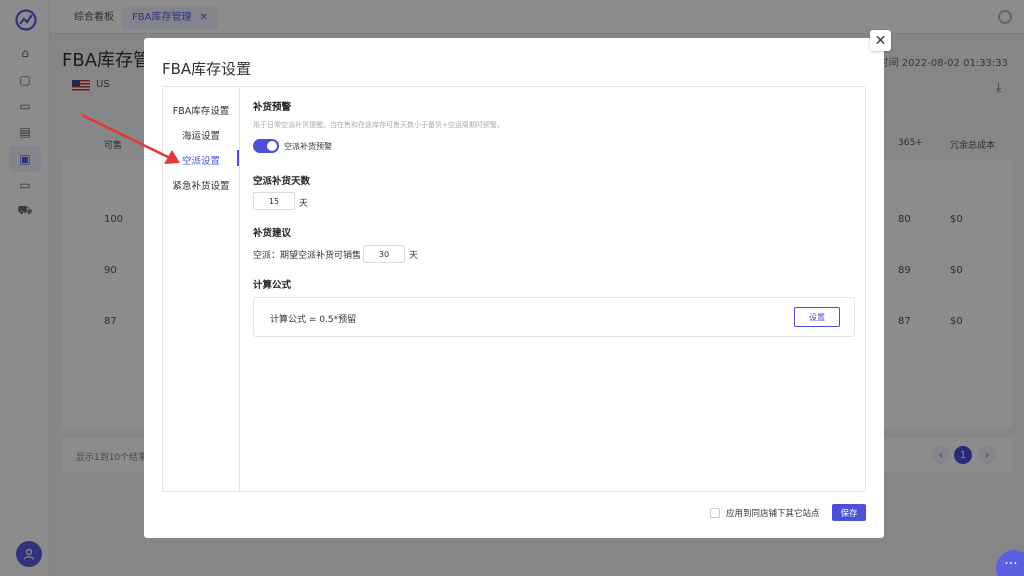 This screenshot has height=576, width=1024. What do you see at coordinates (378, 125) in the screenshot?
I see `restock-alert-hint: 用于日常空派补货提醒。当在售和在途库存可售天数小于备货+空运周期时预警。` at bounding box center [378, 125].